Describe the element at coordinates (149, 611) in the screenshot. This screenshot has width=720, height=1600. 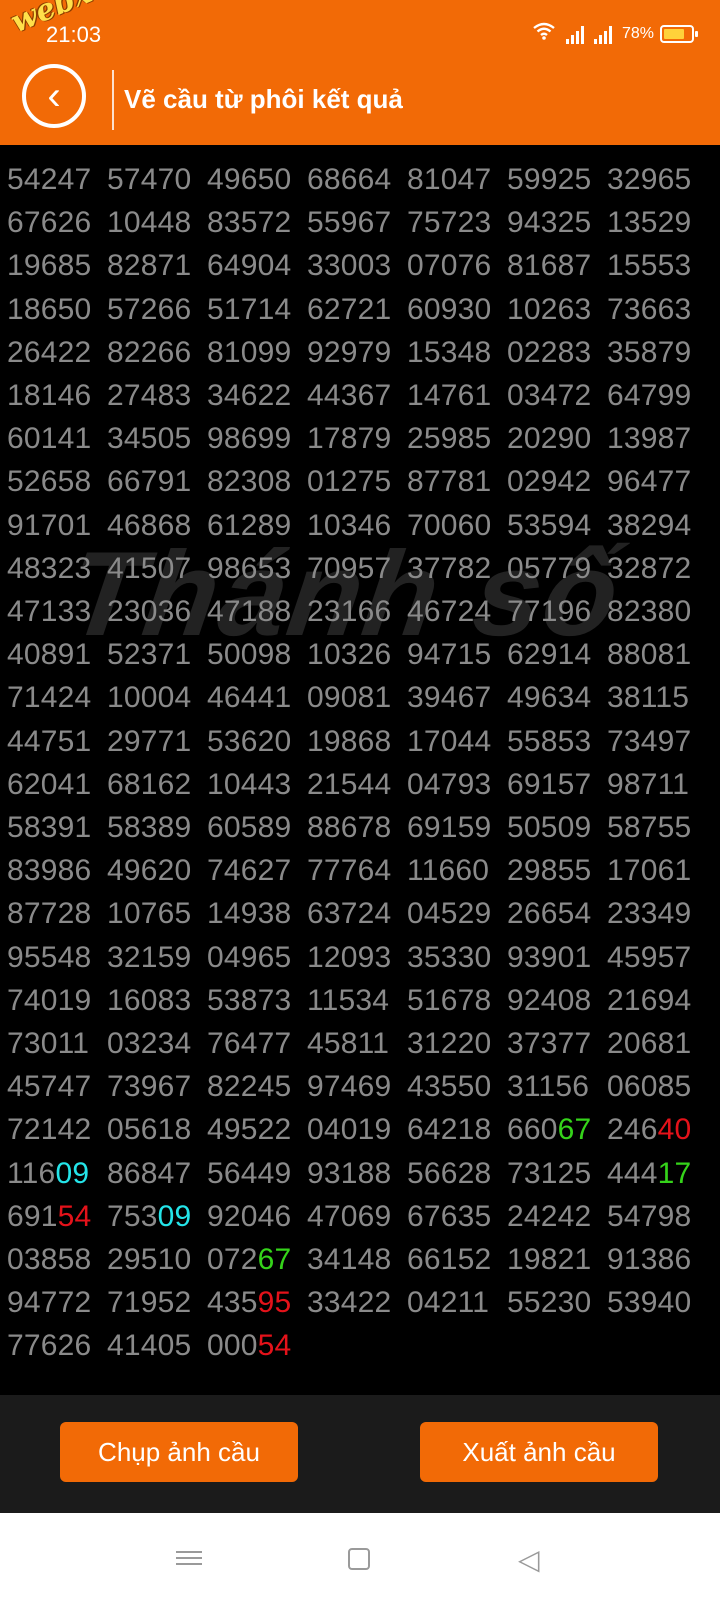
I see `grid-cell: 23036` at that location.